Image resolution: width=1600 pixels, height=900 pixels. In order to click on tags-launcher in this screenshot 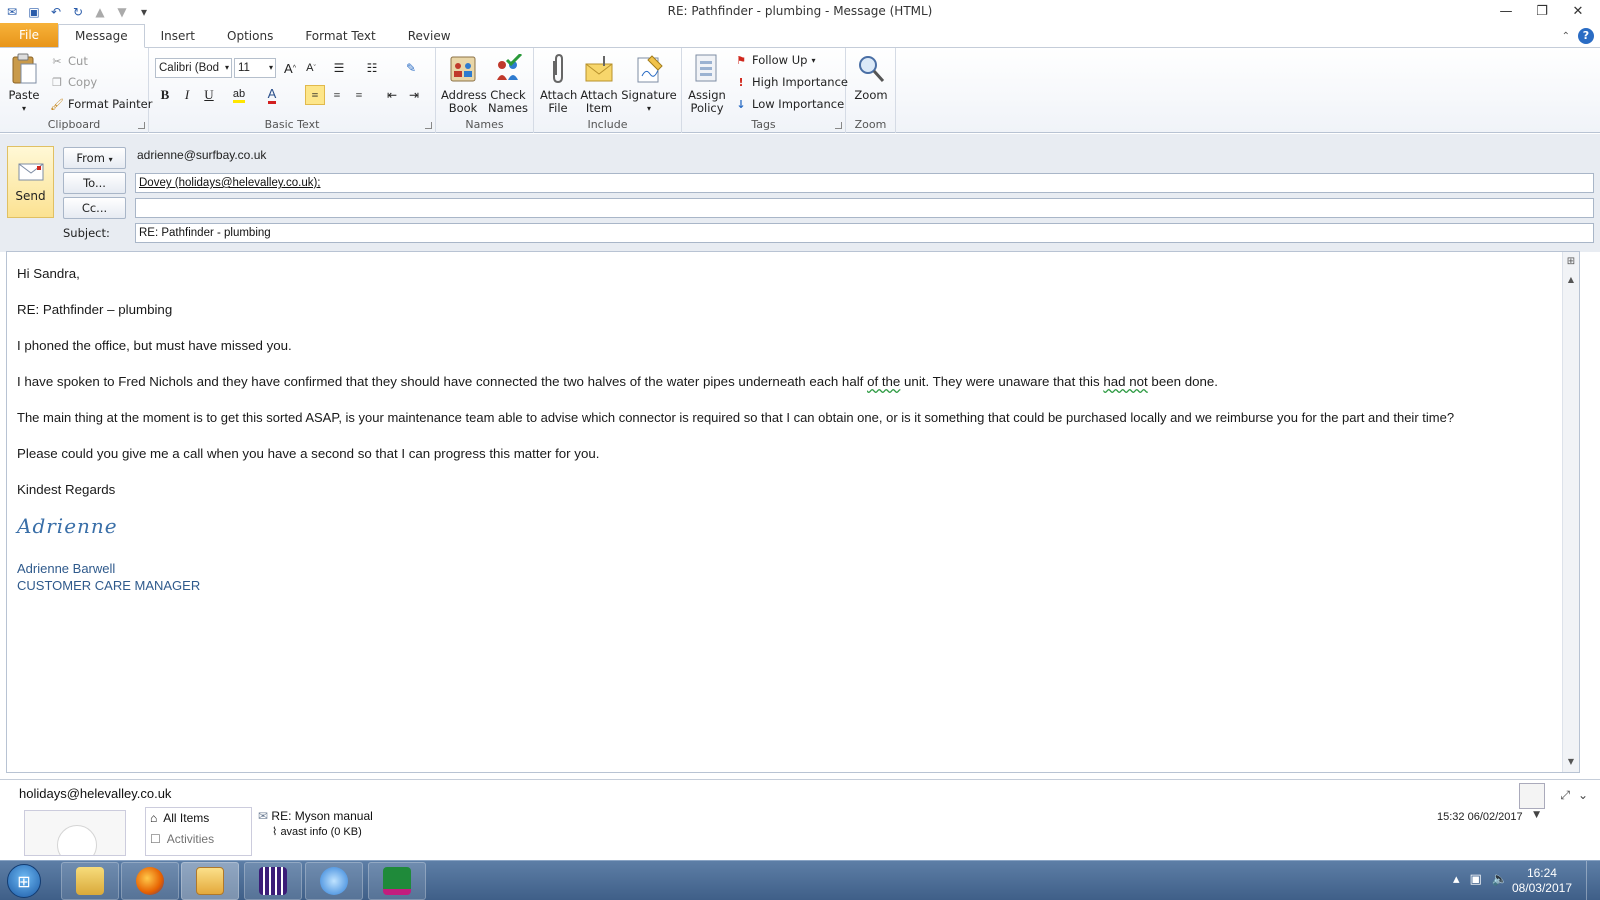, I will do `click(838, 125)`.